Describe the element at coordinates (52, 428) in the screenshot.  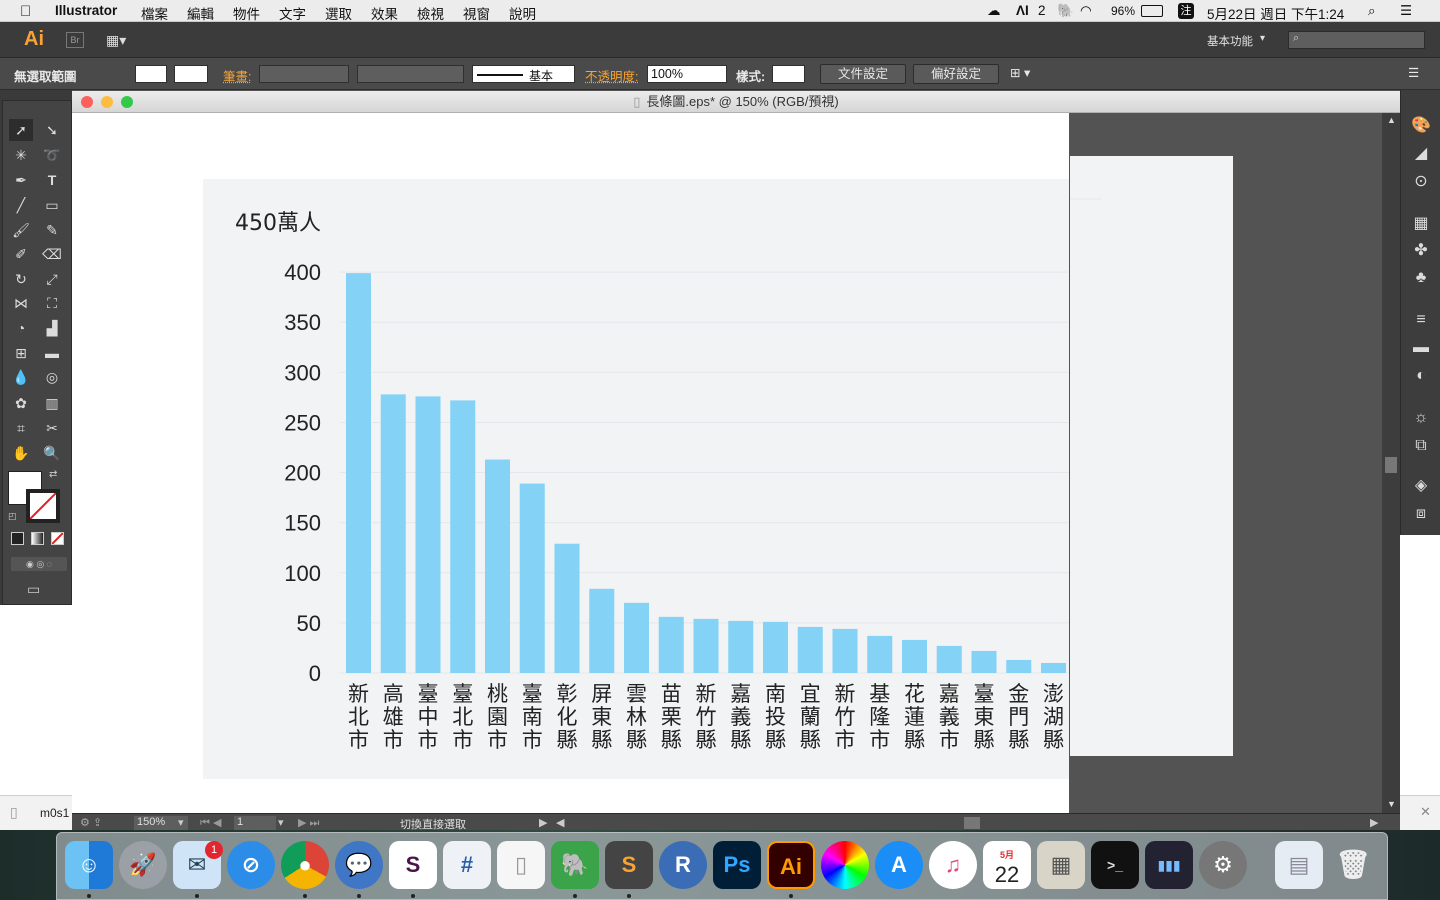
I see `slice-tool-icon: ✂` at that location.